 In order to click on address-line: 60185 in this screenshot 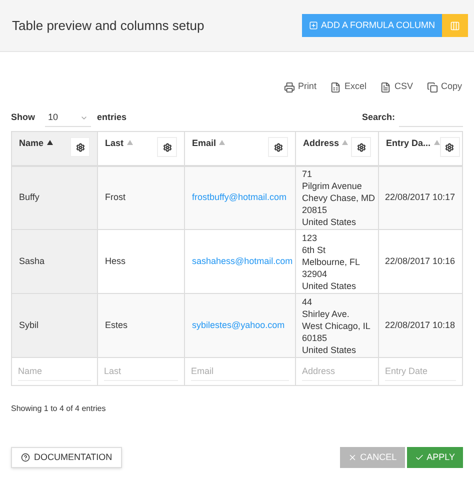, I will do `click(315, 338)`.